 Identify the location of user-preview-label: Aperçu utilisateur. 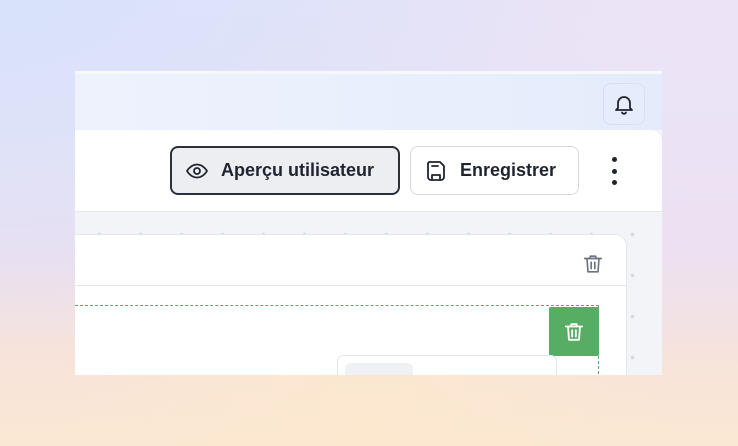
(298, 170).